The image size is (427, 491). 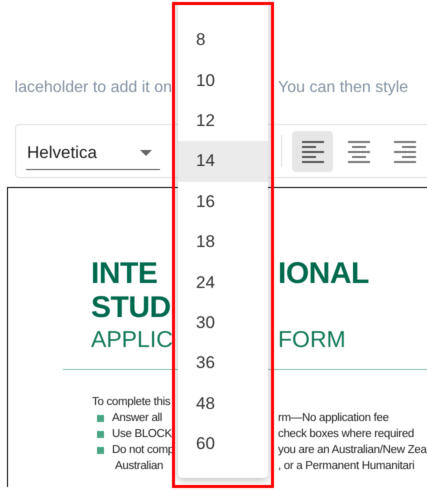 I want to click on form-subtitle: APPLIC, so click(x=132, y=339).